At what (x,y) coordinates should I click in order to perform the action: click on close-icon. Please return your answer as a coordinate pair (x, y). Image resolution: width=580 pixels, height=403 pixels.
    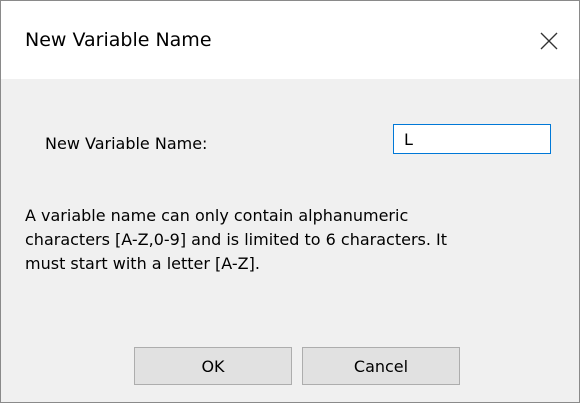
    Looking at the image, I should click on (549, 41).